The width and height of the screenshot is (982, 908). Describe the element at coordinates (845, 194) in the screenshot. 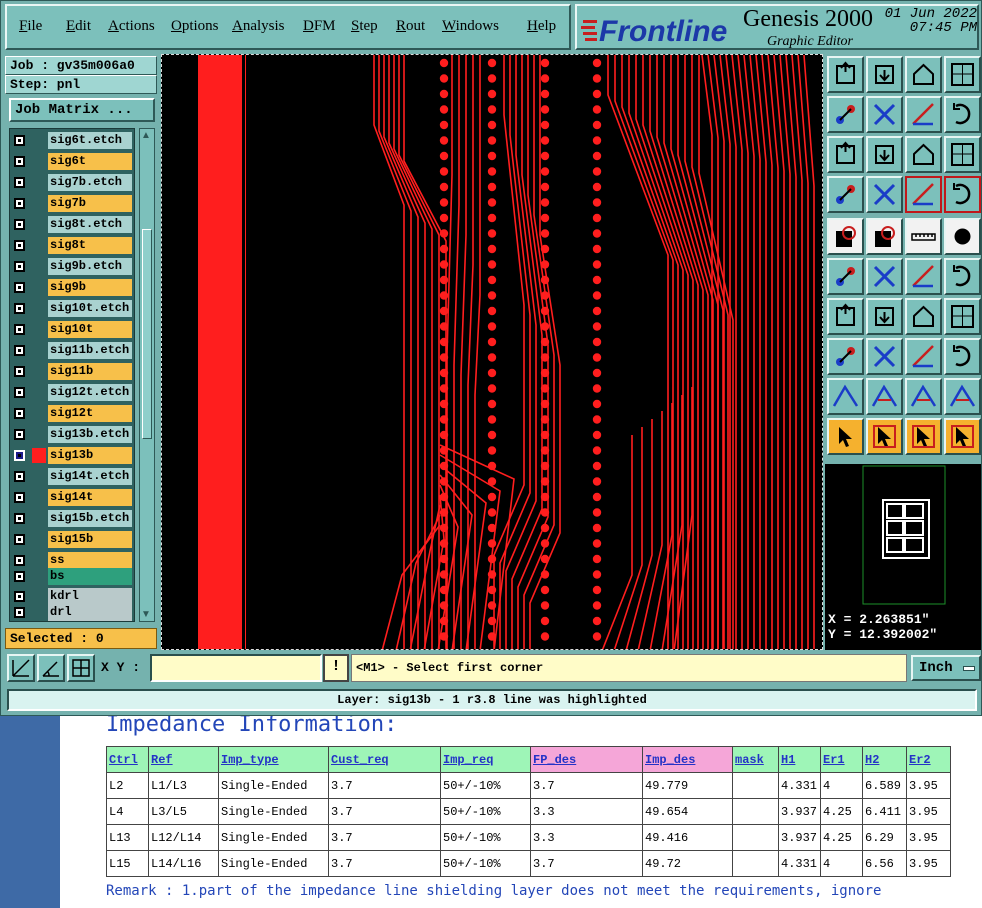

I see `measure-tool-button` at that location.